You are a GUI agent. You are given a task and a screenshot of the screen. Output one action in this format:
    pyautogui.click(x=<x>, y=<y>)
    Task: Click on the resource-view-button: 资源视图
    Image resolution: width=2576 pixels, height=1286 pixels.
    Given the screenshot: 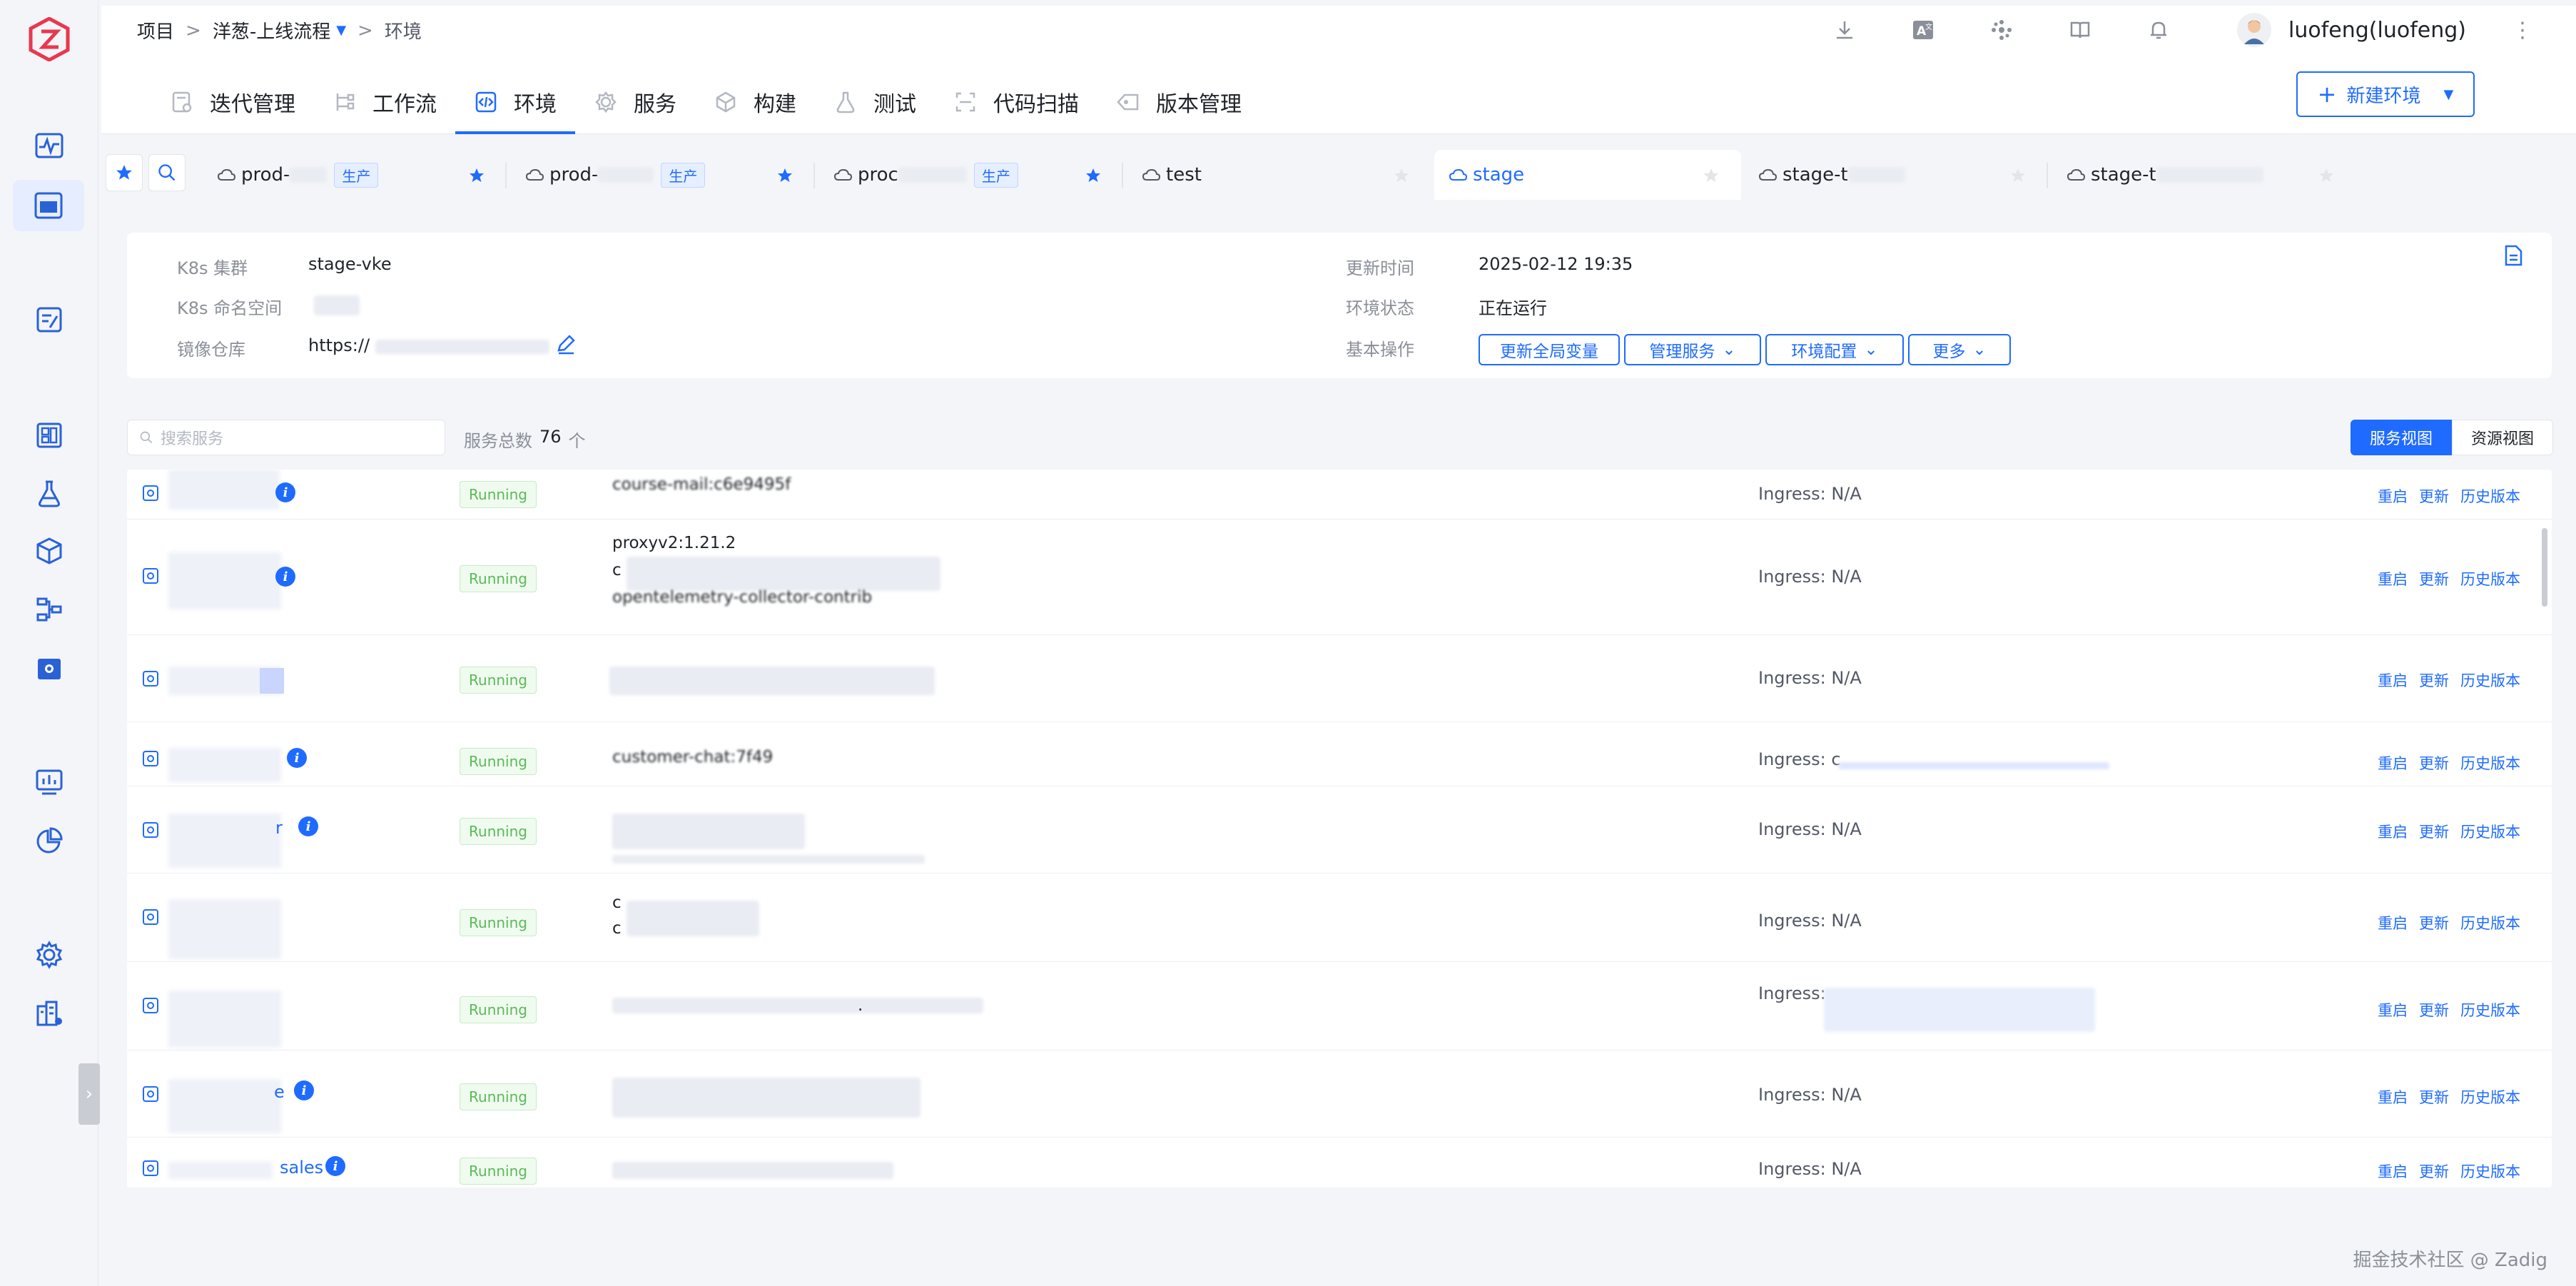 What is the action you would take?
    pyautogui.click(x=2503, y=438)
    